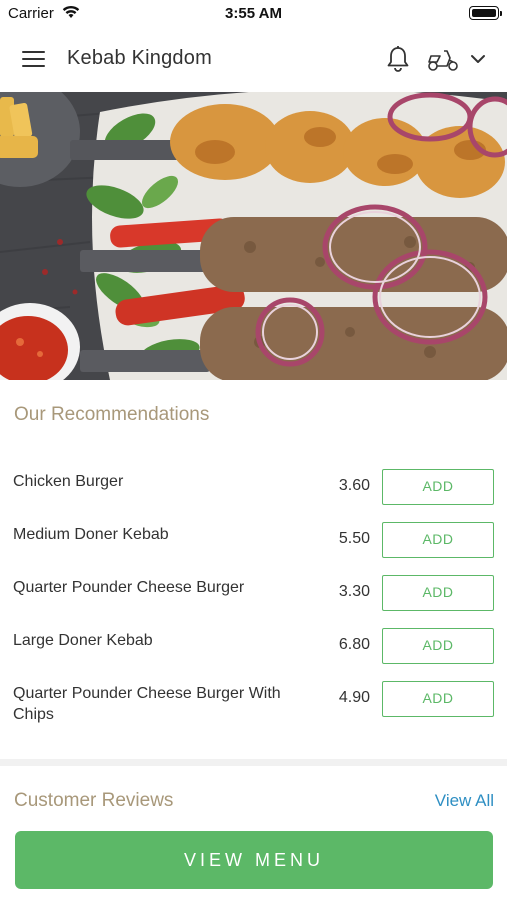 The width and height of the screenshot is (507, 900). What do you see at coordinates (253, 762) in the screenshot?
I see `section-divider` at bounding box center [253, 762].